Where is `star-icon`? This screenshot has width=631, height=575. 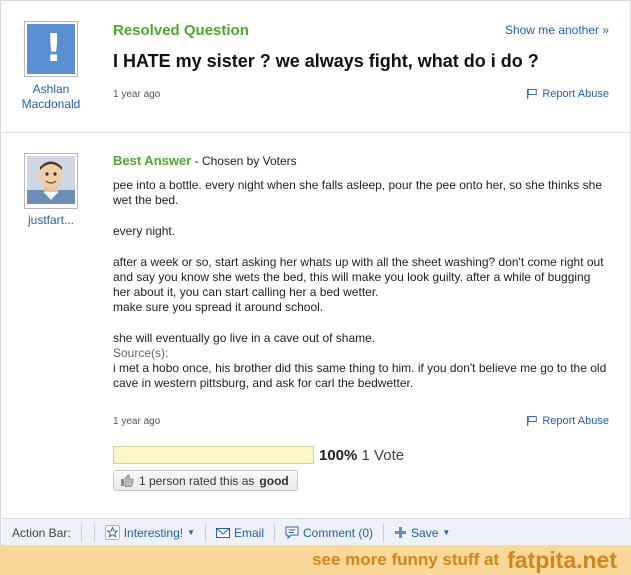 star-icon is located at coordinates (112, 532).